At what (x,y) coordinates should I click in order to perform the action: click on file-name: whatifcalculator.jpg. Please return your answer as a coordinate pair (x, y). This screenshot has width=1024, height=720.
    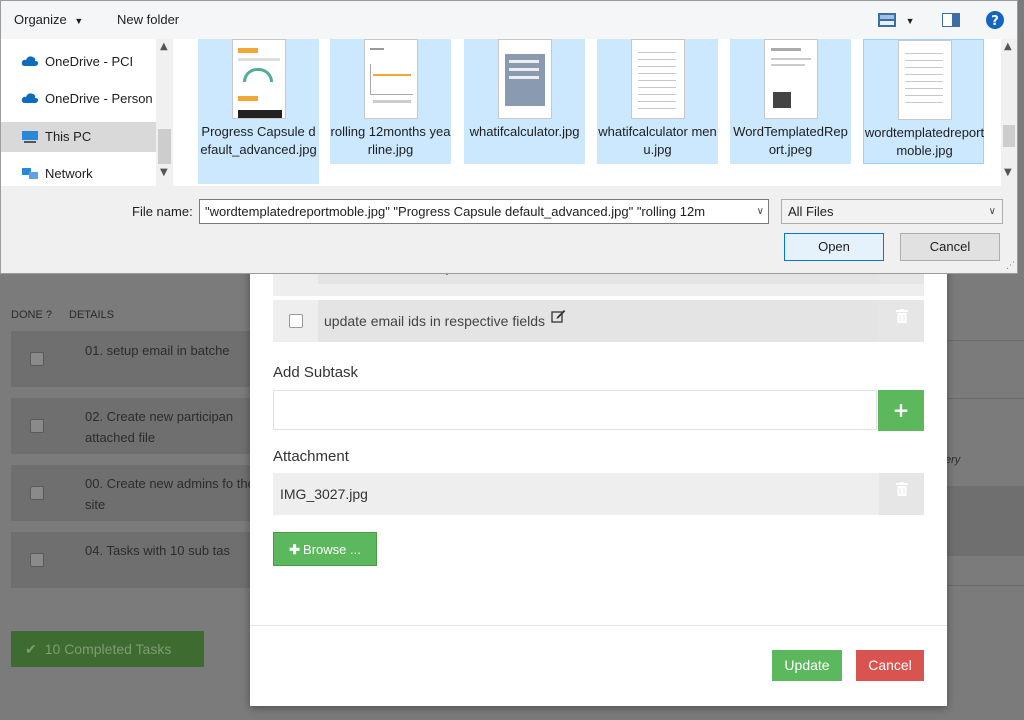
    Looking at the image, I should click on (524, 131).